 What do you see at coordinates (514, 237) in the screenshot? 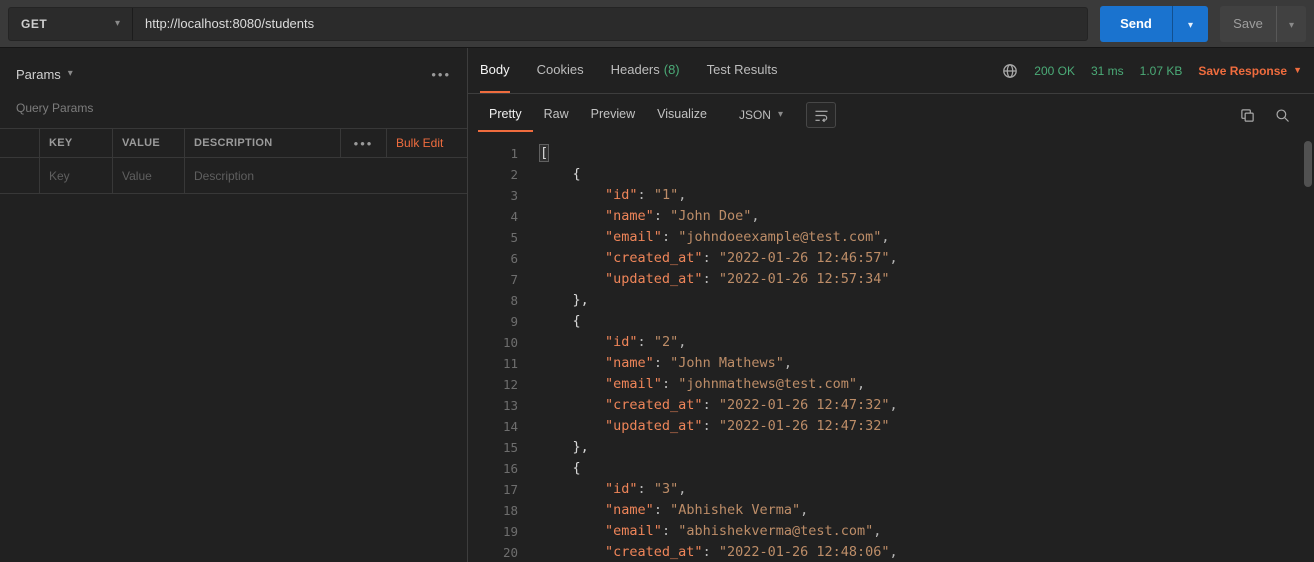
I see `line-number: 5` at bounding box center [514, 237].